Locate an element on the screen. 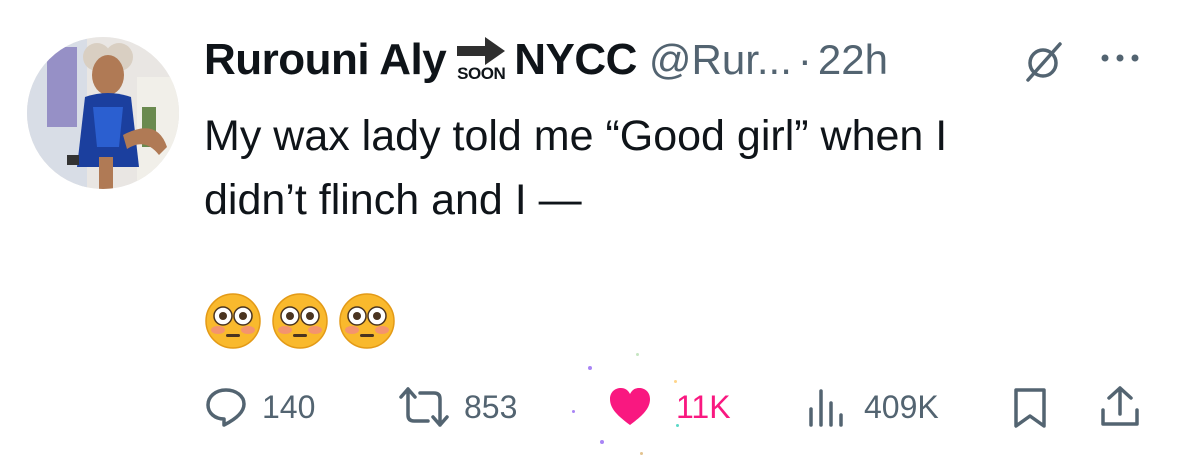  emoji-row is located at coordinates (300, 321).